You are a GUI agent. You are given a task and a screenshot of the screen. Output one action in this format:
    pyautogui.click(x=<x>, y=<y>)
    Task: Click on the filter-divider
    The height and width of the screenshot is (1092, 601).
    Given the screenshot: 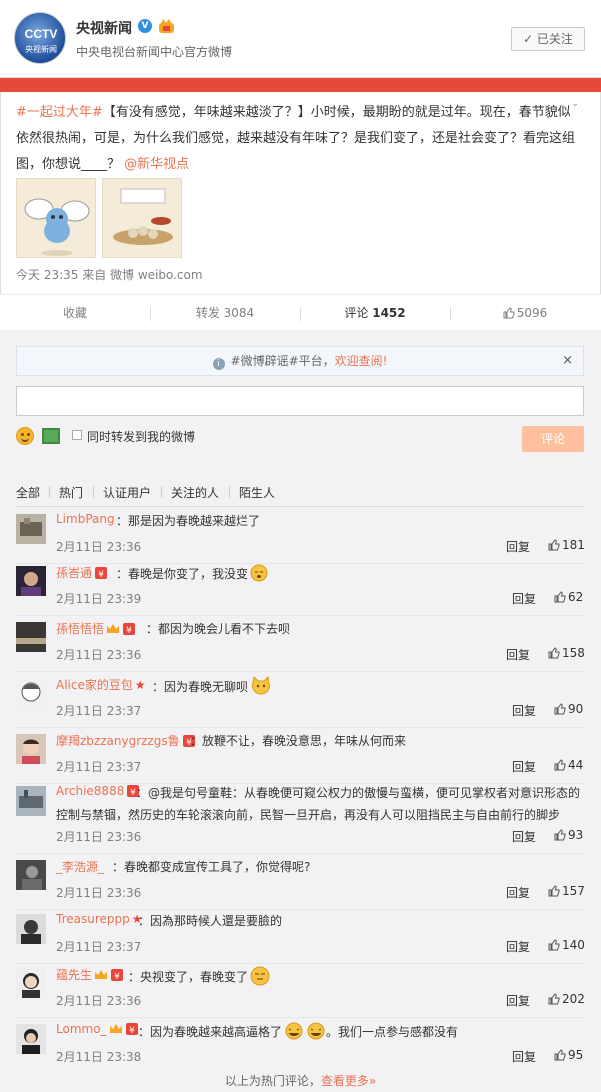 What is the action you would take?
    pyautogui.click(x=229, y=492)
    